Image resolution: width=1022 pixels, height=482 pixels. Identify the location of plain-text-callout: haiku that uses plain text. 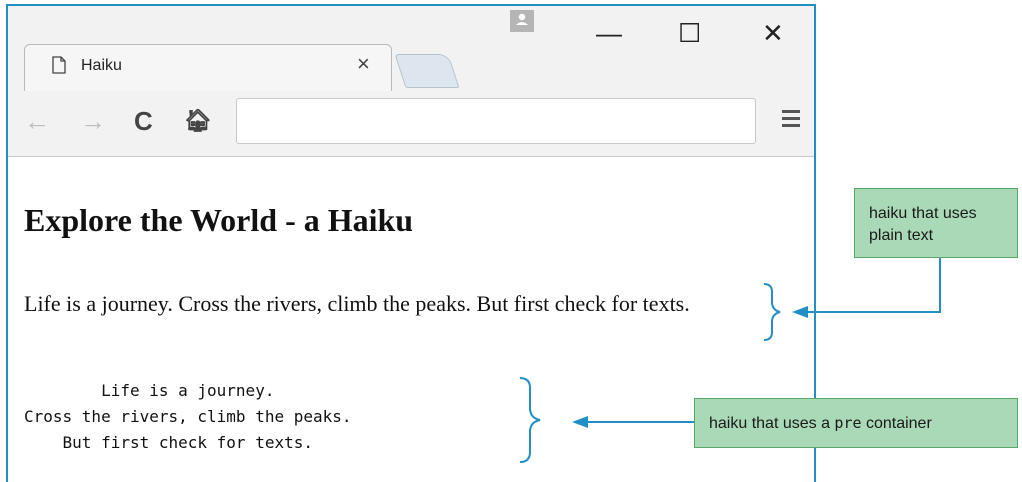
(936, 223).